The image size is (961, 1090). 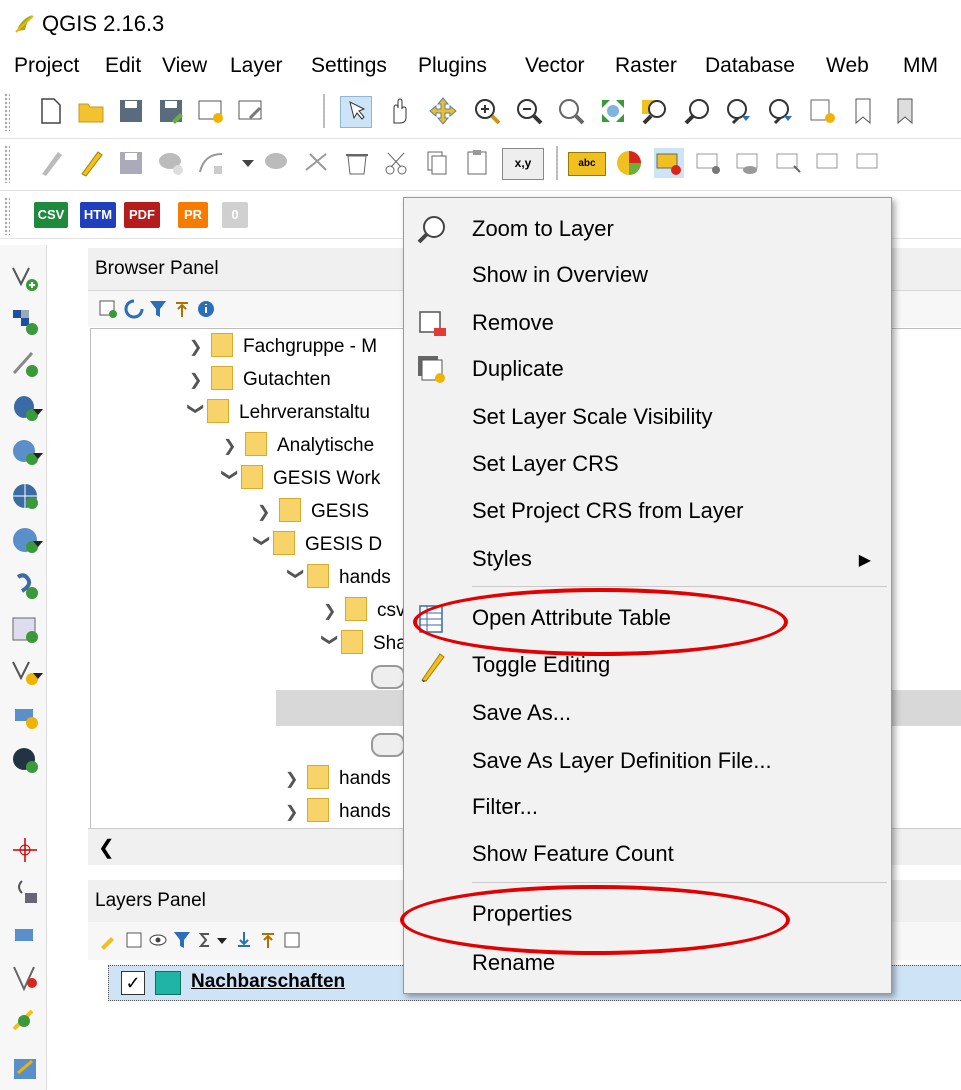 I want to click on expand-all-icon, so click(x=244, y=940).